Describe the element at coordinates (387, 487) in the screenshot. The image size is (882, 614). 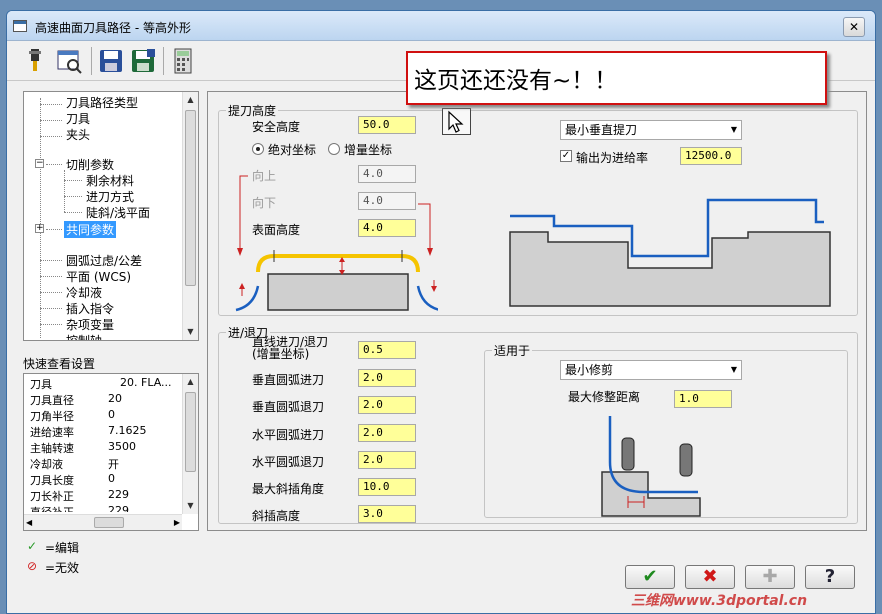
I see `max-ramp-angle-input: 10.0` at that location.